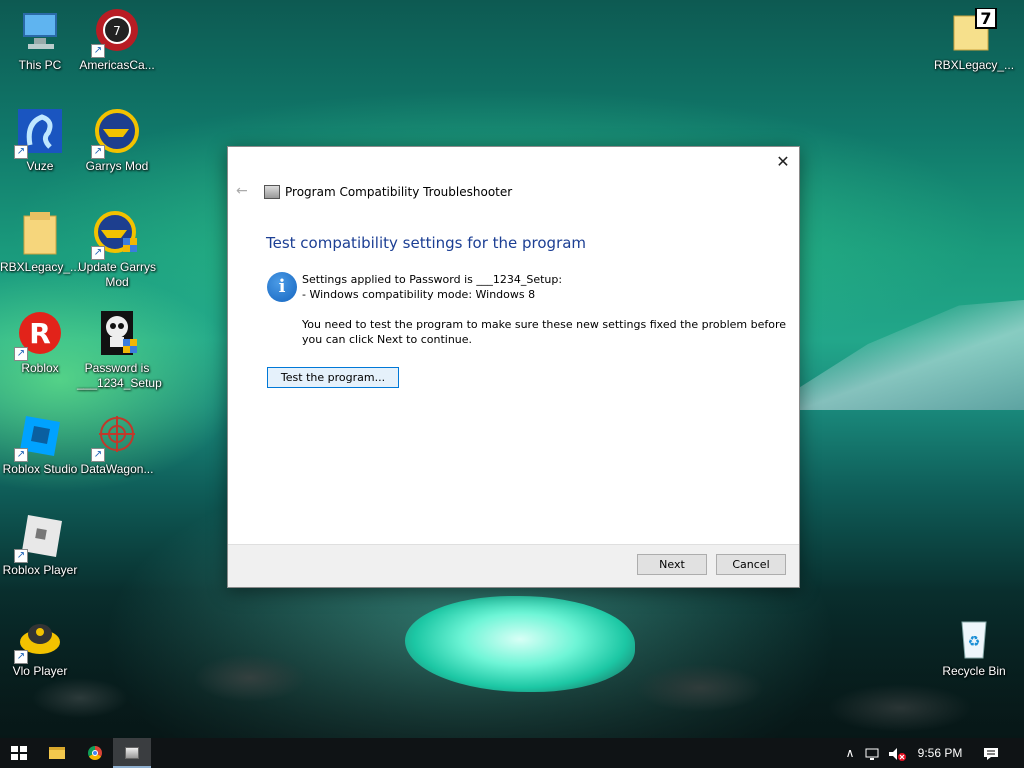 The width and height of the screenshot is (1024, 768). I want to click on desktop-icon-recycle-bin: ♻ Recycle Bin, so click(974, 646).